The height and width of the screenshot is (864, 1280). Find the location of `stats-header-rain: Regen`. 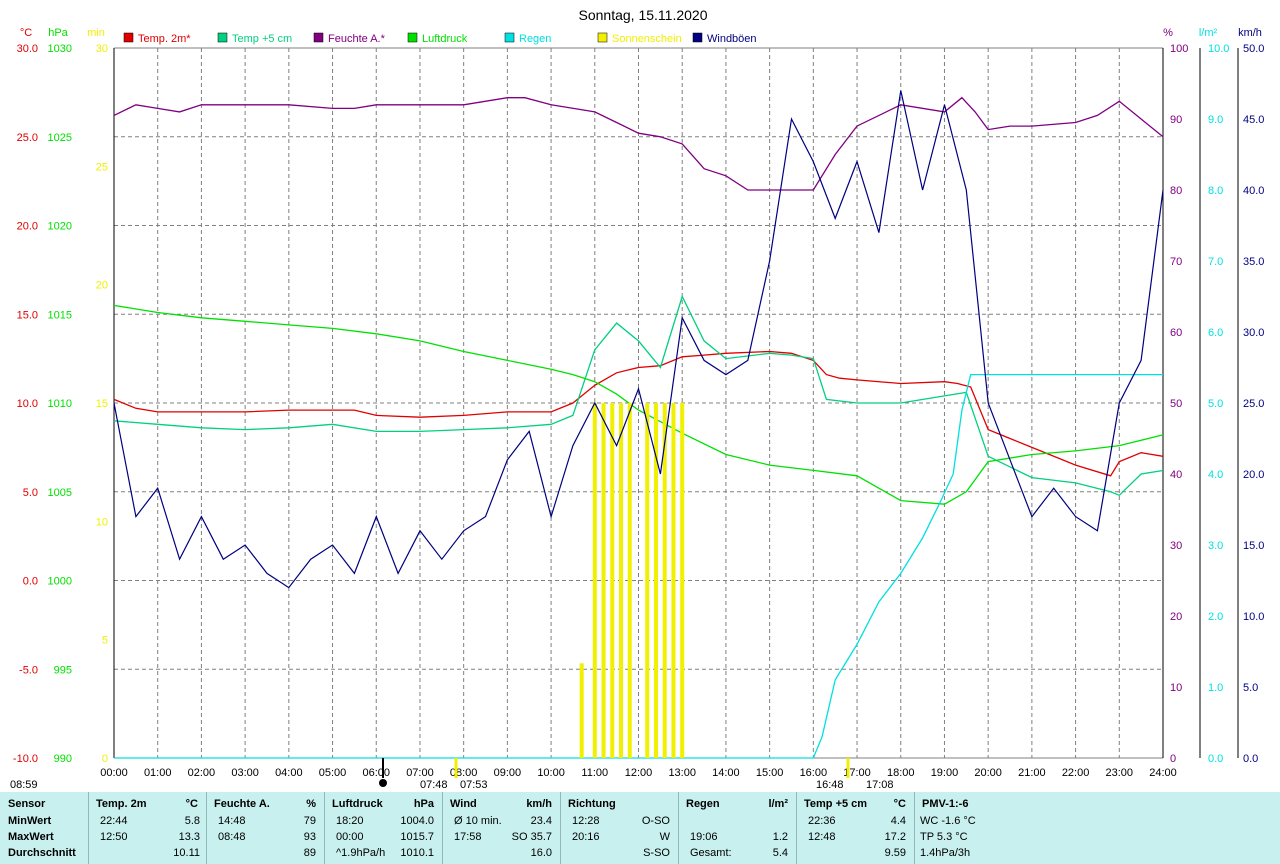

stats-header-rain: Regen is located at coordinates (703, 804).